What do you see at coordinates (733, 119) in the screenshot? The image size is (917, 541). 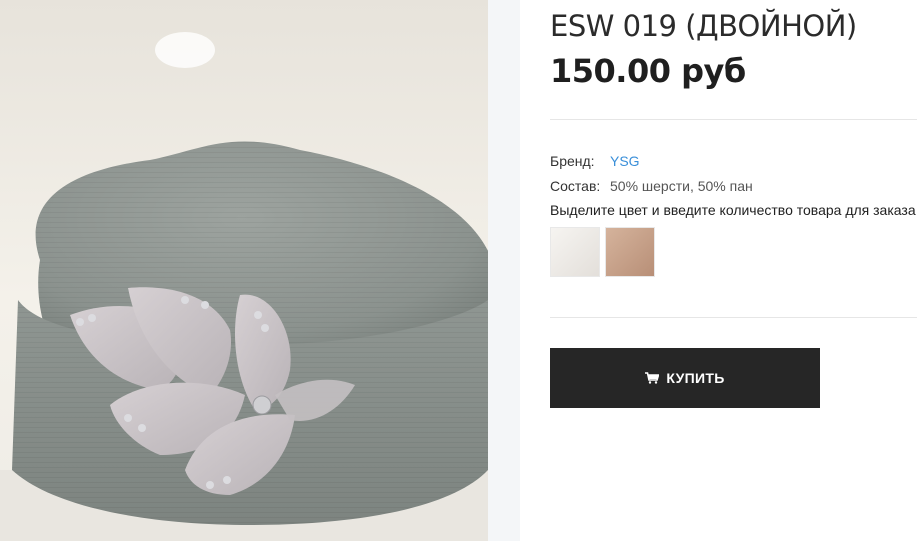 I see `divider-top` at bounding box center [733, 119].